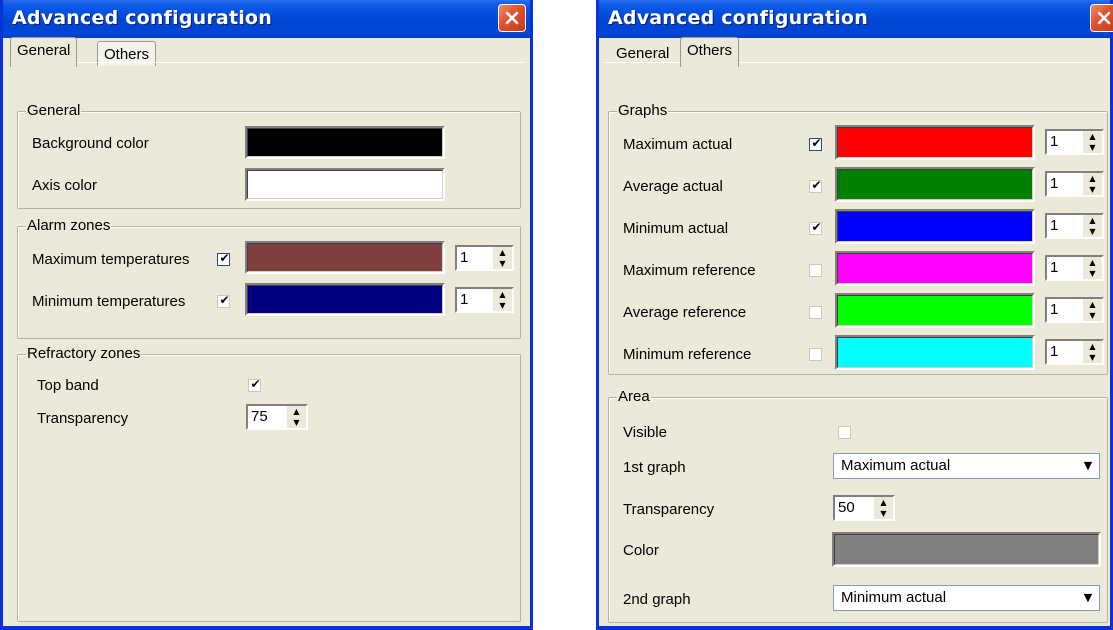 The height and width of the screenshot is (630, 1113). What do you see at coordinates (484, 300) in the screenshot?
I see `minimum-temperatures-width-spinner: 1 ▲ ▼` at bounding box center [484, 300].